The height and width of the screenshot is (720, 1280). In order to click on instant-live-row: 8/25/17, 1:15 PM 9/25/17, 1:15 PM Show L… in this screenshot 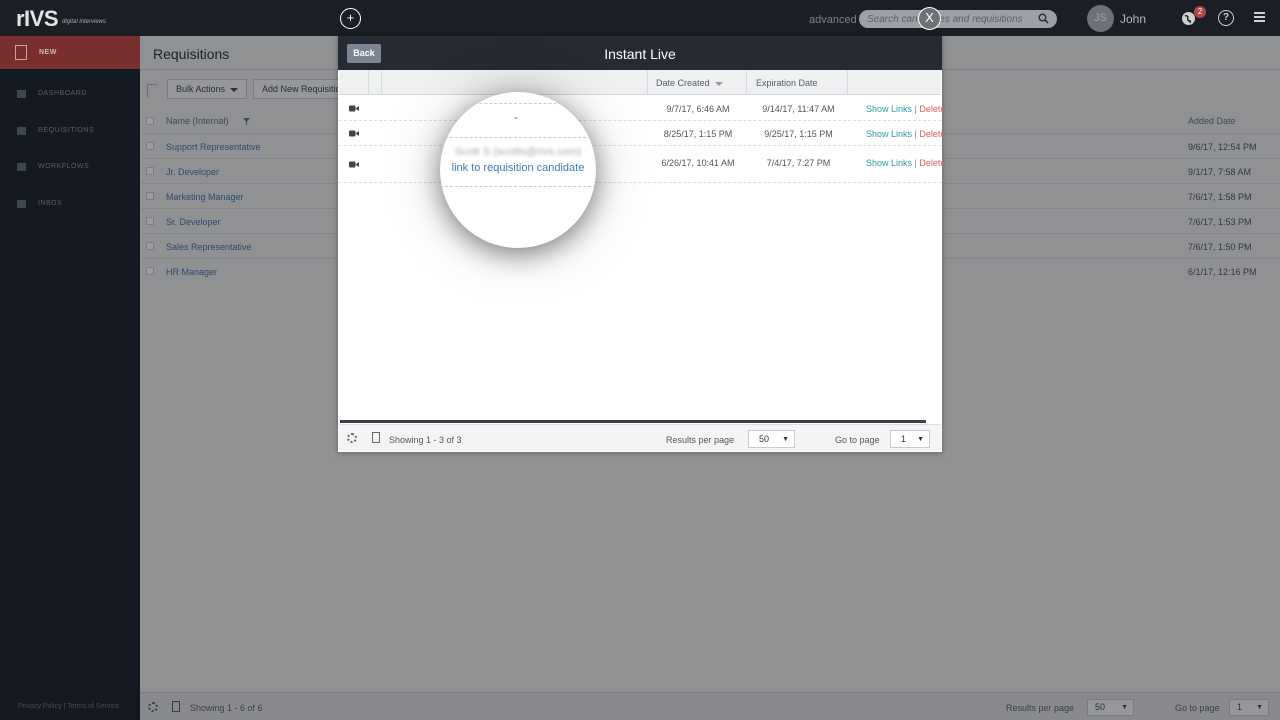, I will do `click(642, 133)`.